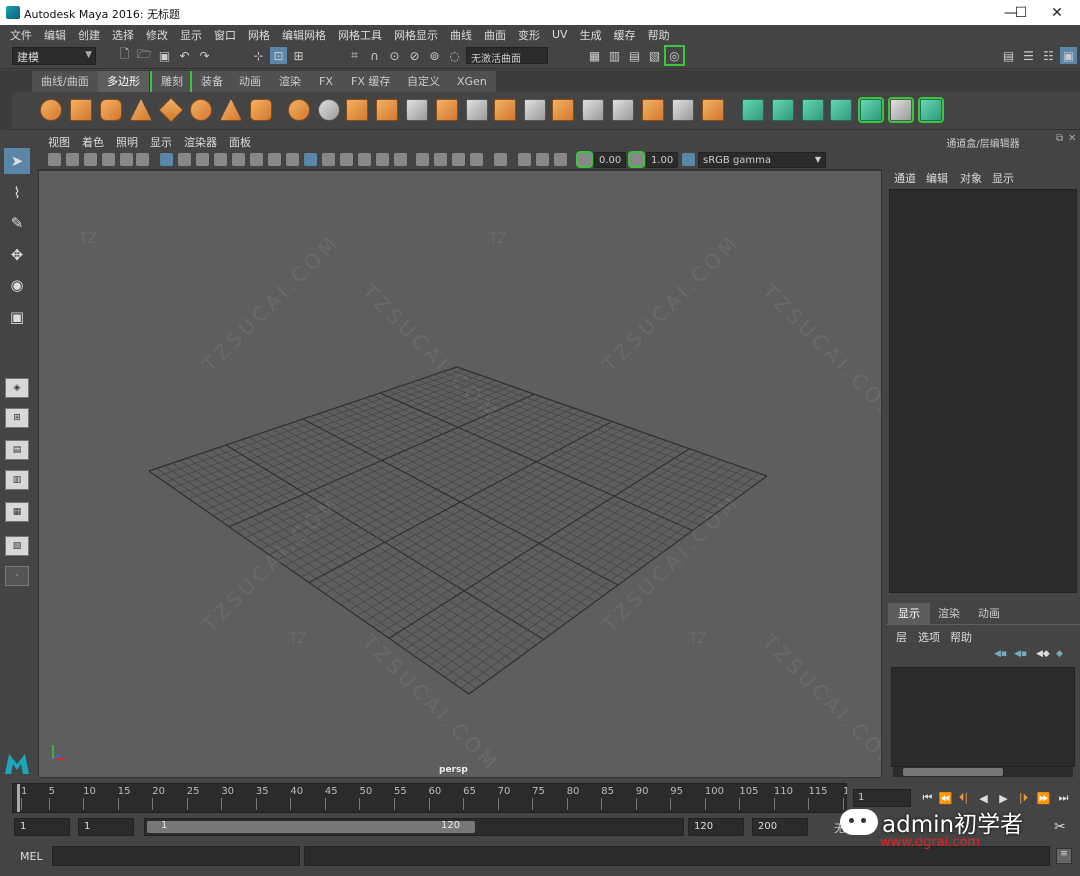 The image size is (1080, 876). Describe the element at coordinates (55, 35) in the screenshot. I see `menu-edit: 编辑` at that location.